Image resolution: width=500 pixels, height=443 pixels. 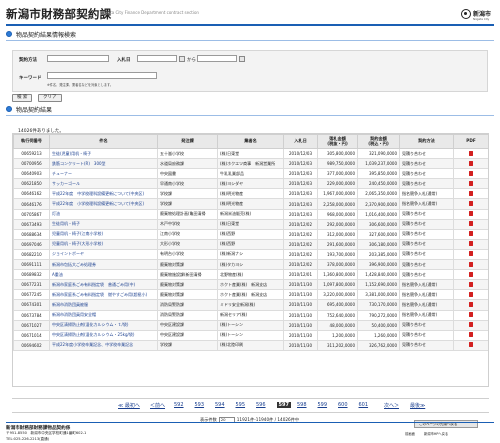 I want to click on item-name-cell: サッカーゴール, so click(x=103, y=184).